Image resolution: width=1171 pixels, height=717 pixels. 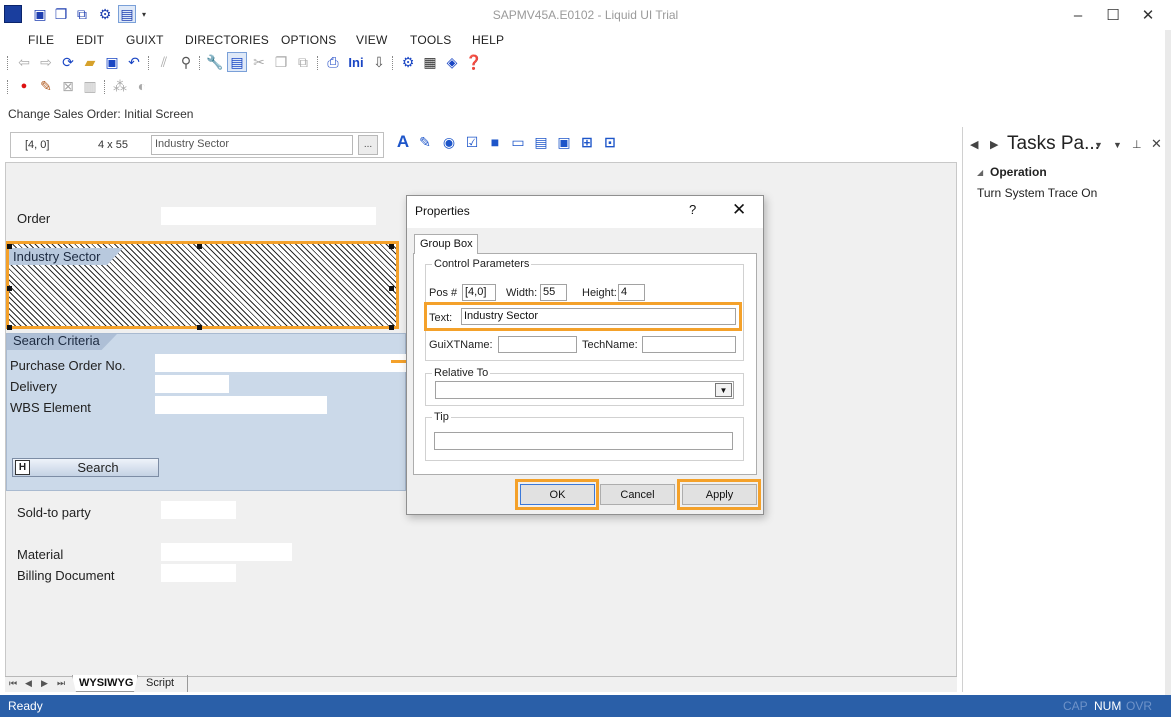 I want to click on menu-guixt: GUIXT, so click(x=145, y=40).